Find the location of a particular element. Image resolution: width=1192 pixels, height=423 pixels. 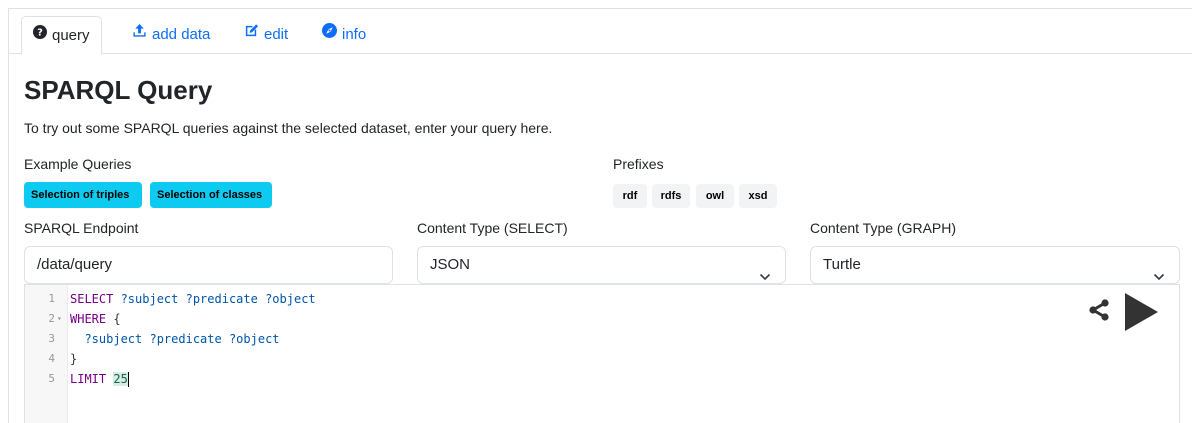

tab-label: info is located at coordinates (354, 34).